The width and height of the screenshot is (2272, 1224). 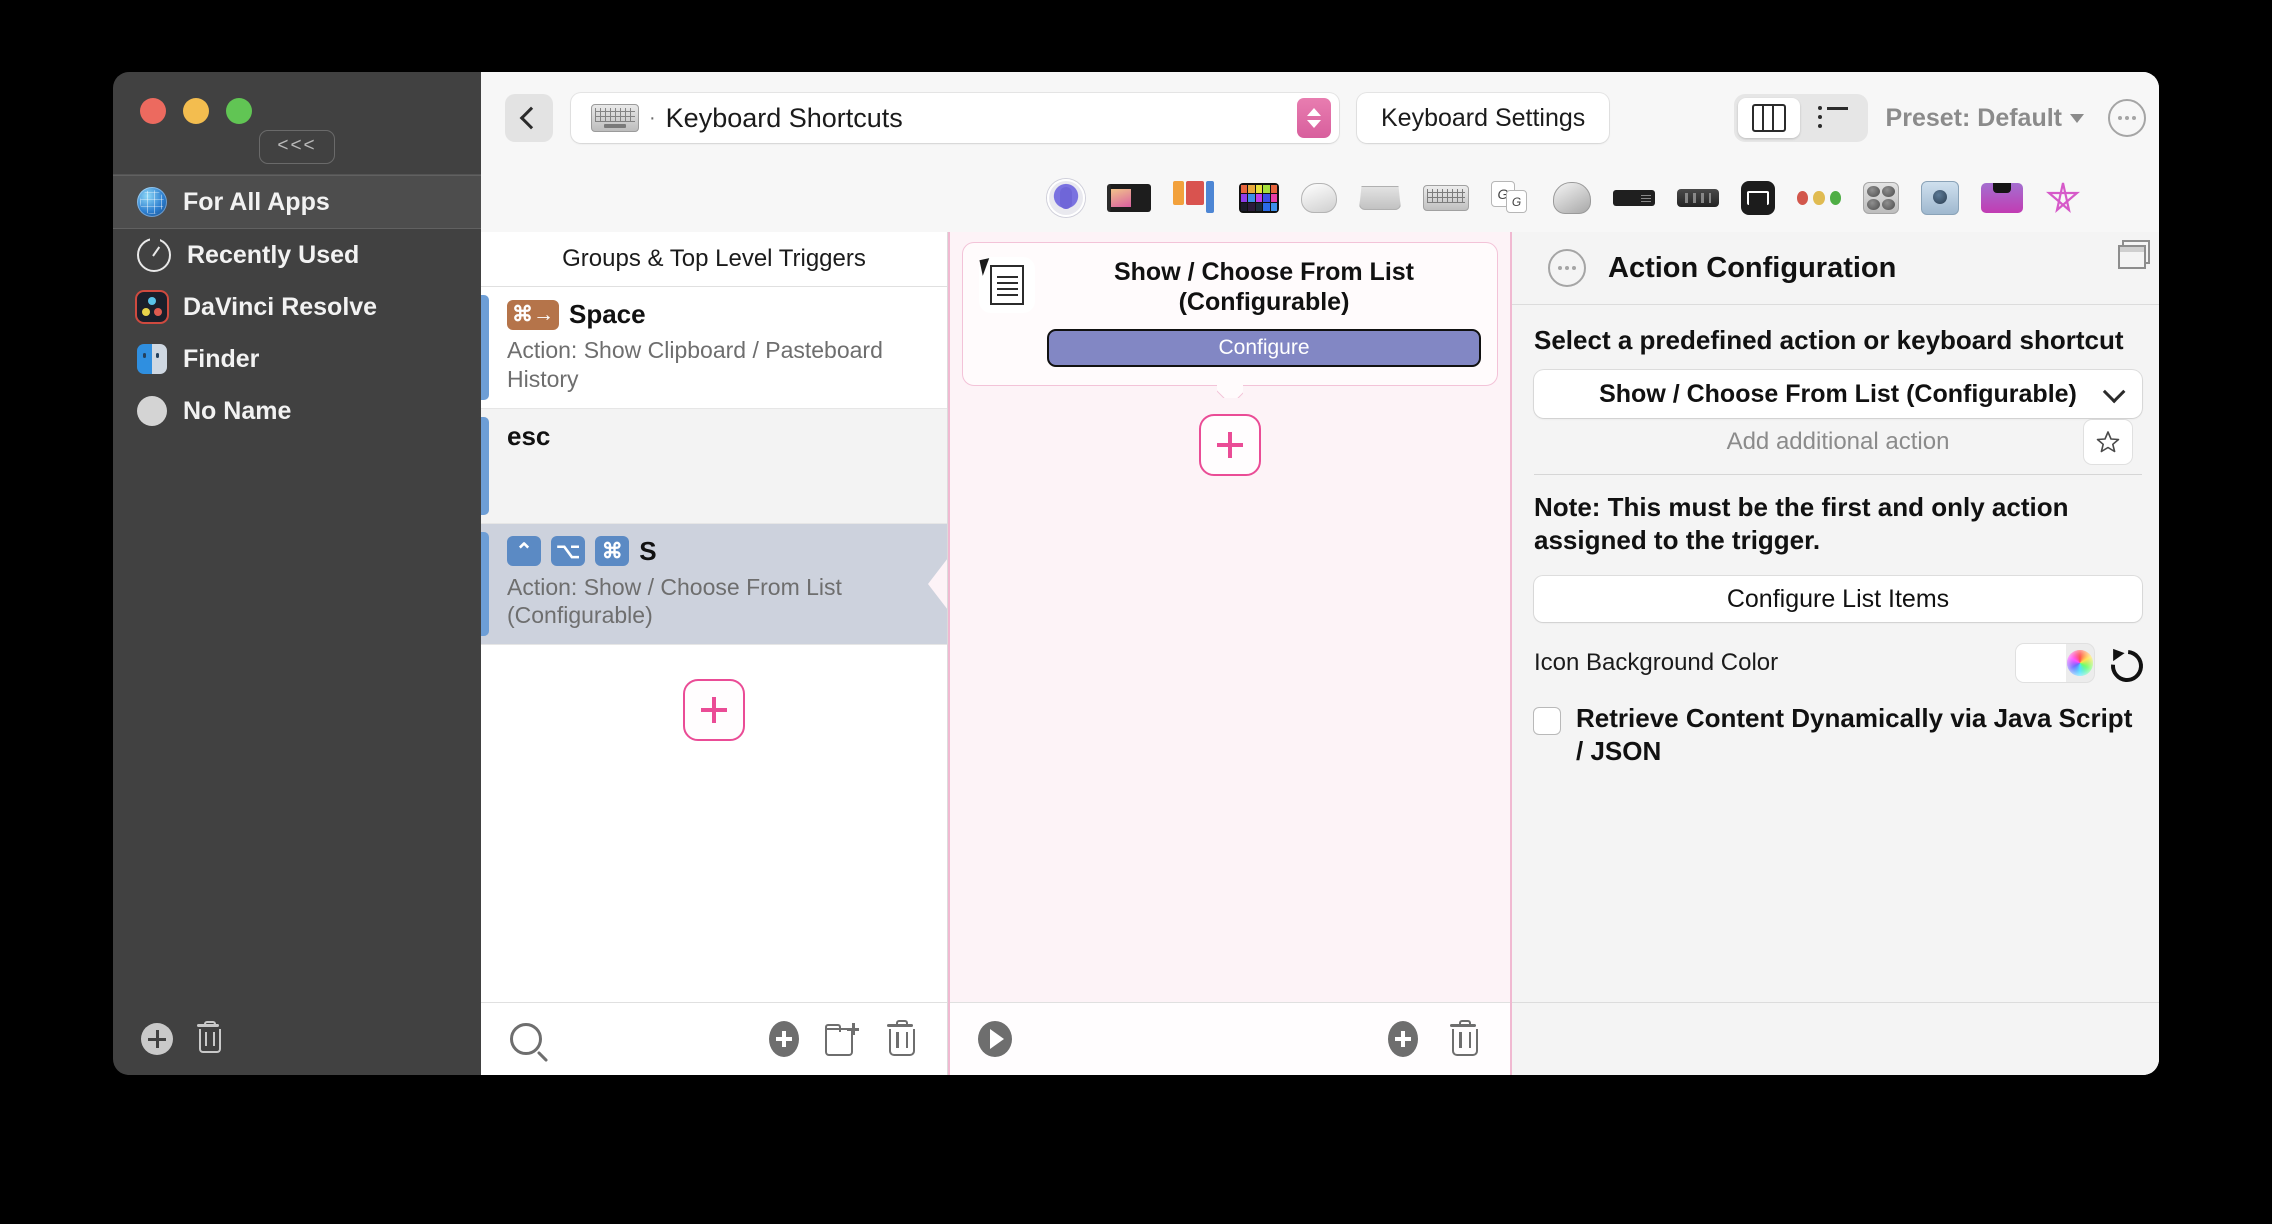 What do you see at coordinates (2134, 254) in the screenshot?
I see `detach-window-icon` at bounding box center [2134, 254].